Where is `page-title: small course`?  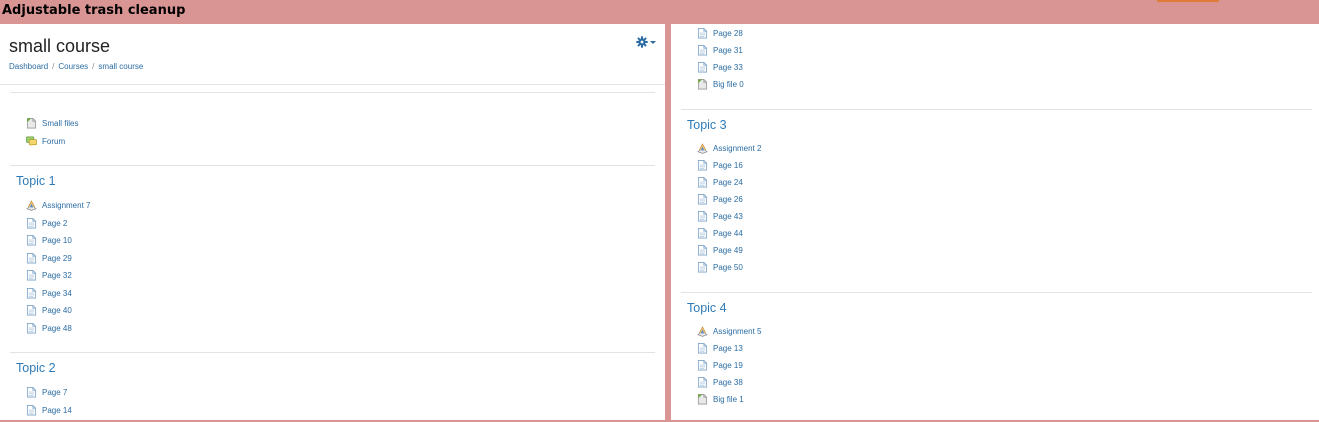 page-title: small course is located at coordinates (60, 46).